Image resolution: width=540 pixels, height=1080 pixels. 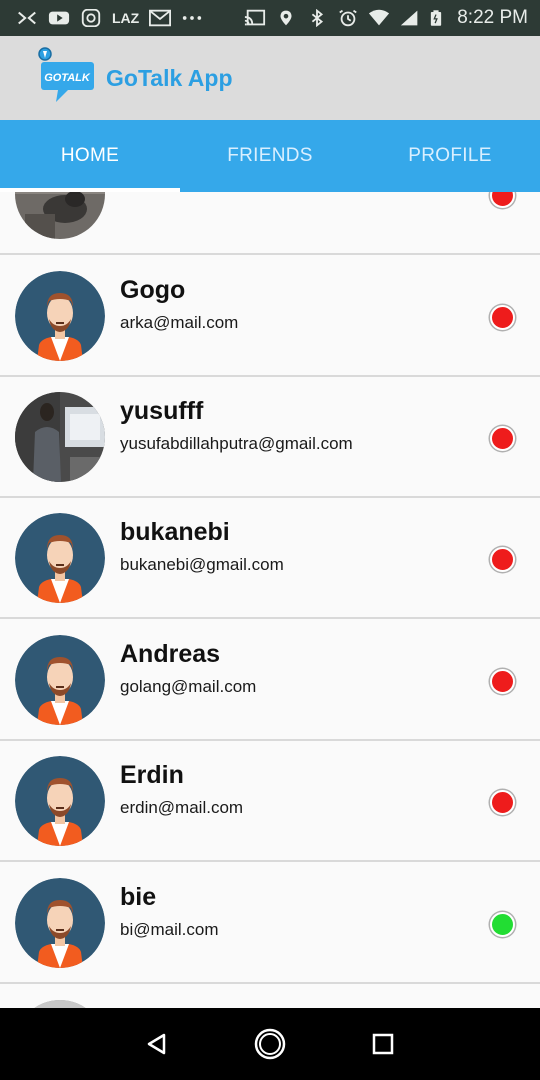 I want to click on bluetooth-icon, so click(x=318, y=18).